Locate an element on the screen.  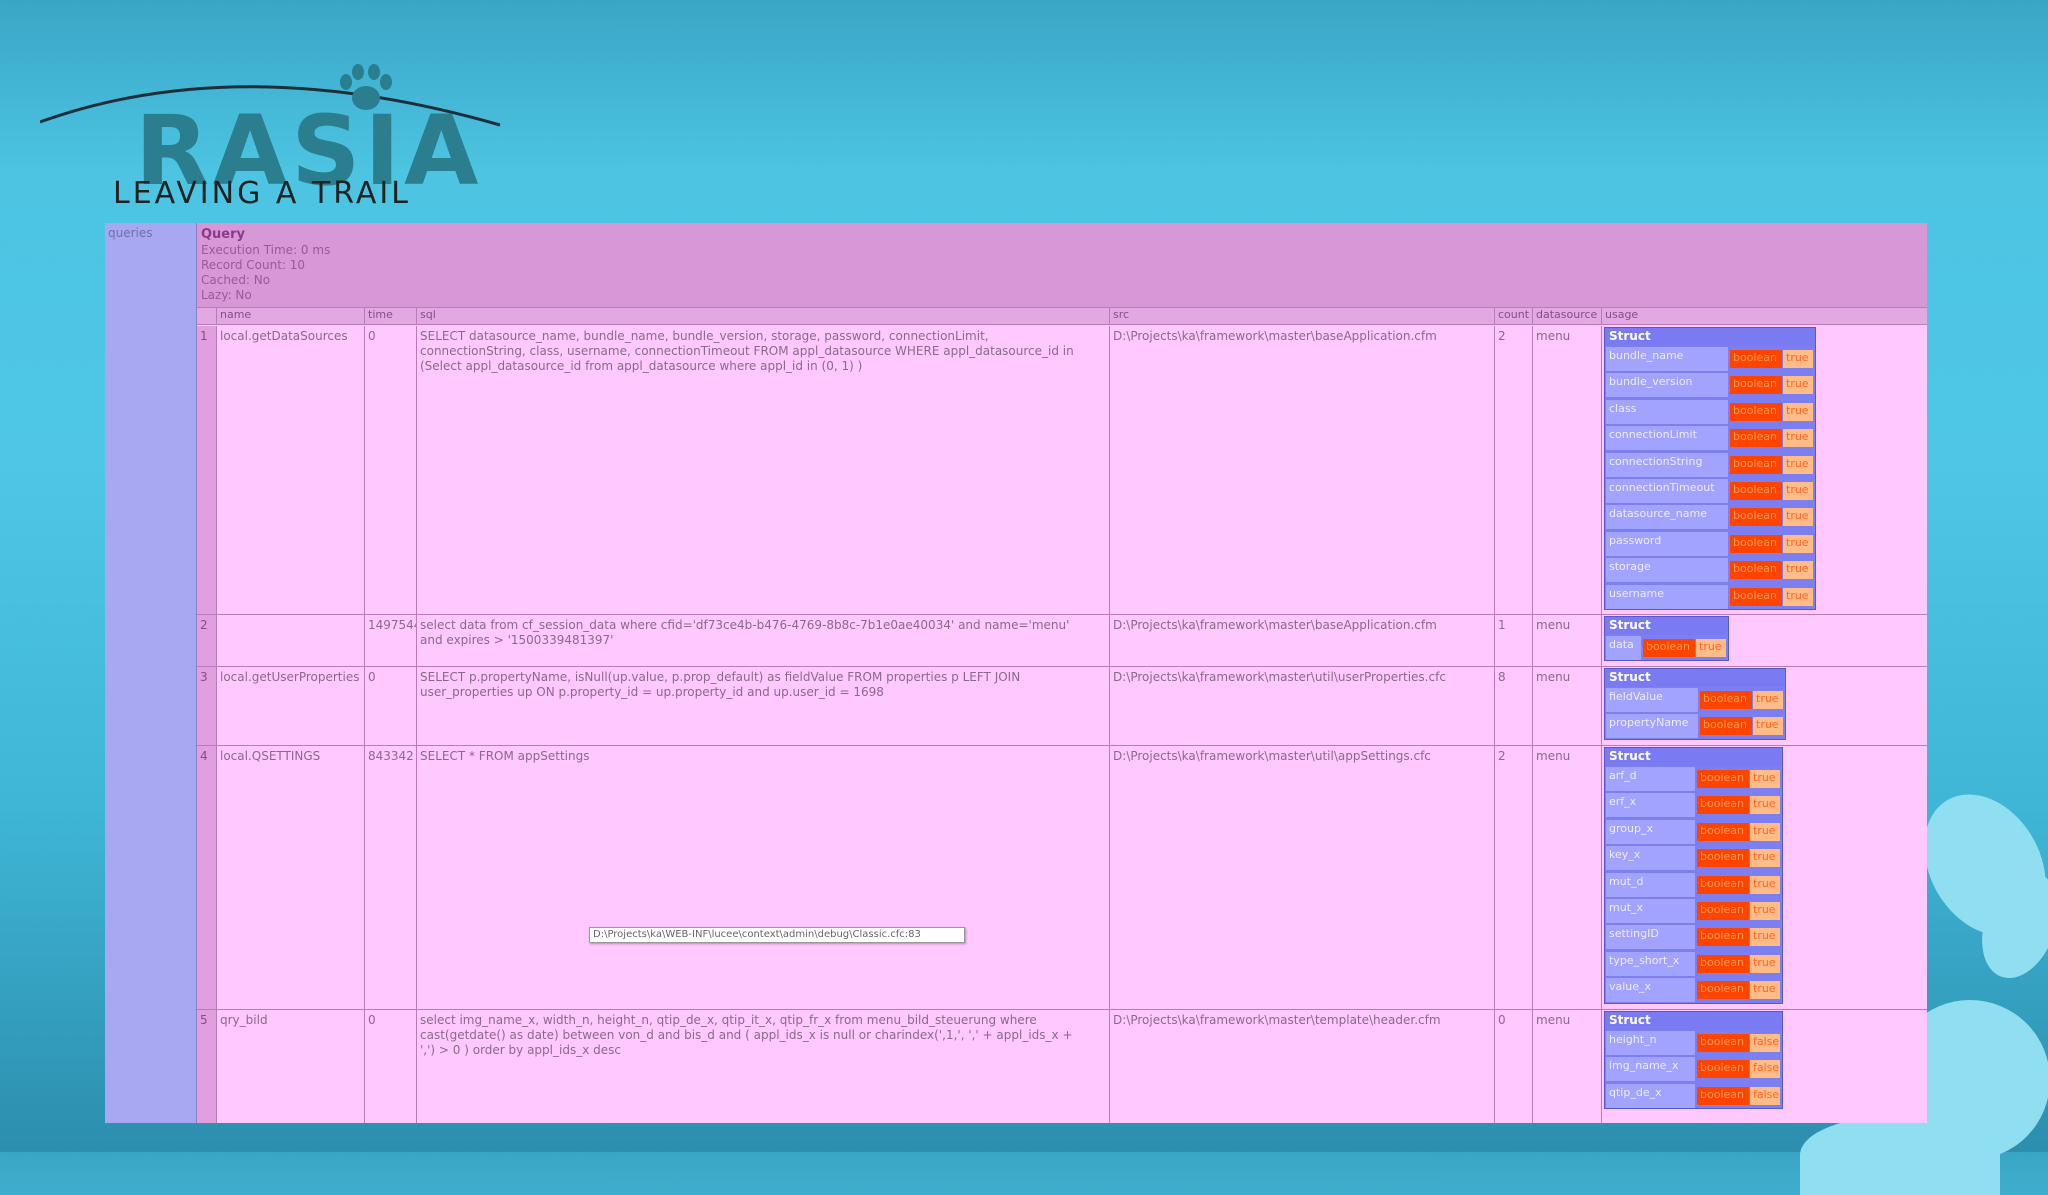
column-header-name: name is located at coordinates (291, 316).